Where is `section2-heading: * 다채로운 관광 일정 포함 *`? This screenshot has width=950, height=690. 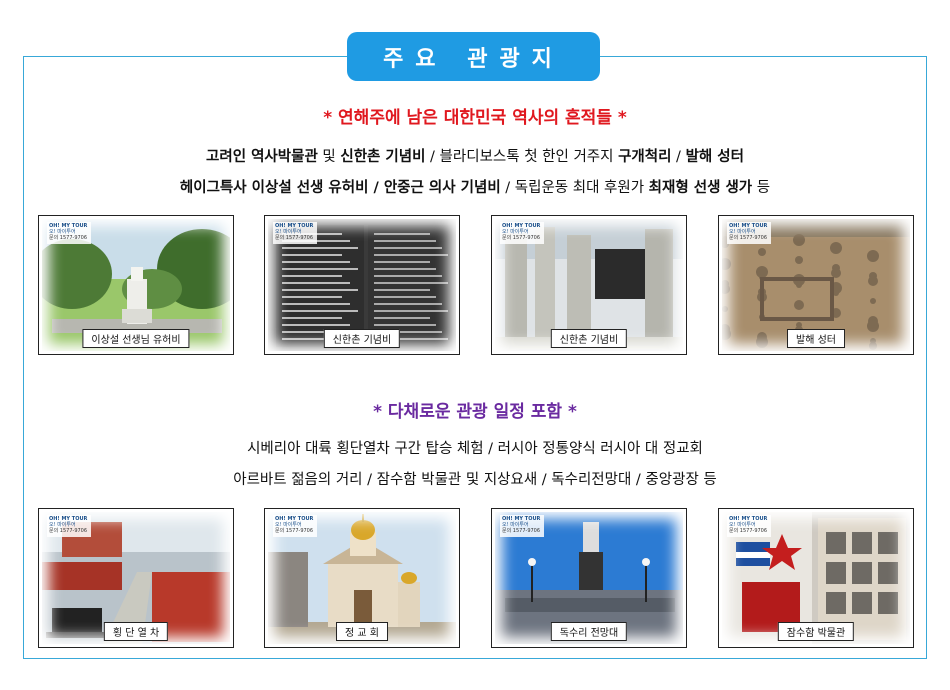 section2-heading: * 다채로운 관광 일정 포함 * is located at coordinates (475, 412).